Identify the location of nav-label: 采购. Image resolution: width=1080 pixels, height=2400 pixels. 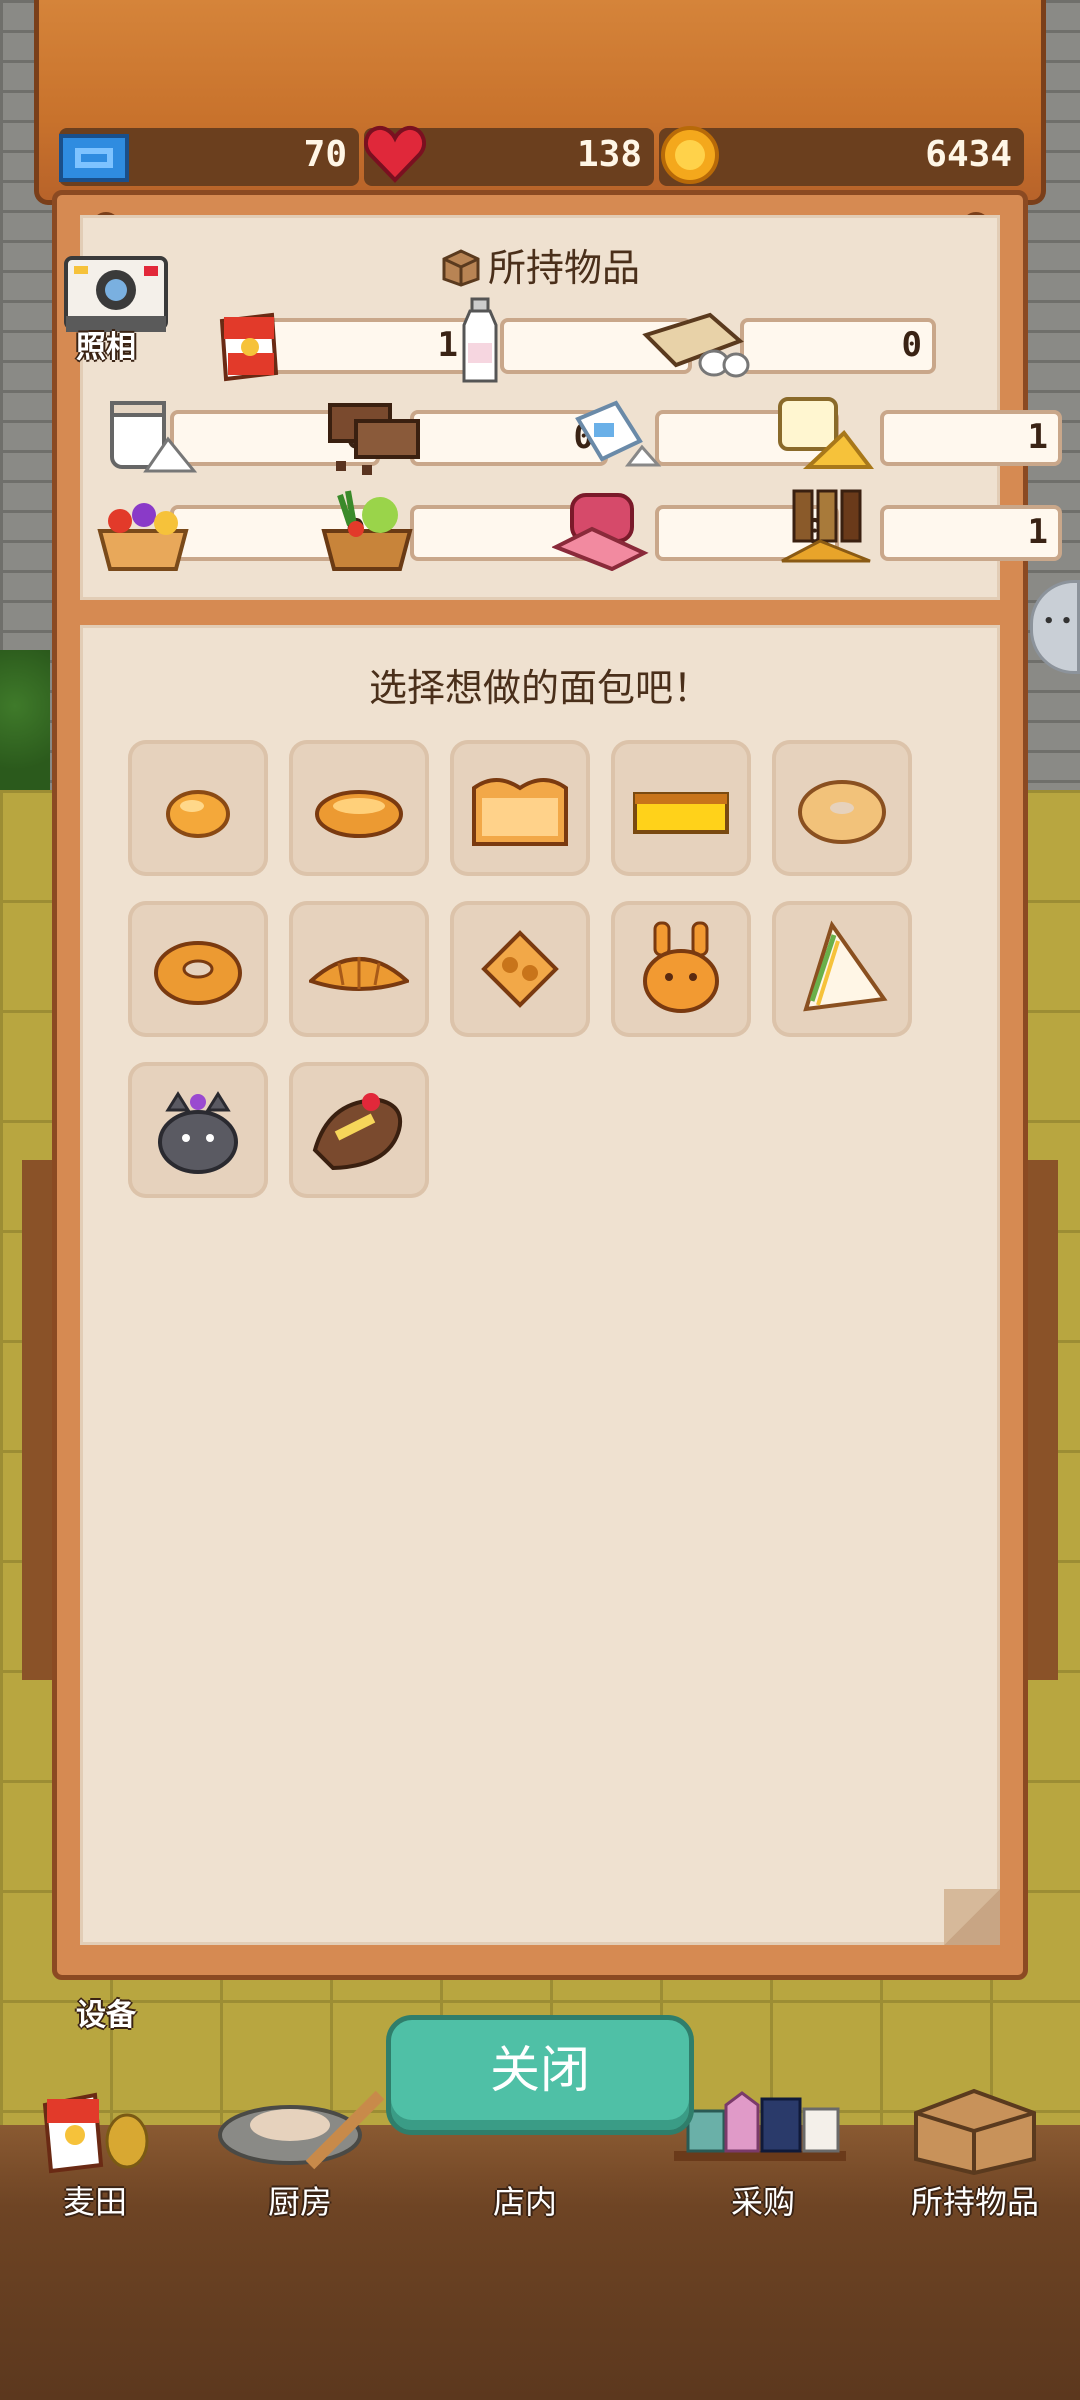
(762, 2202).